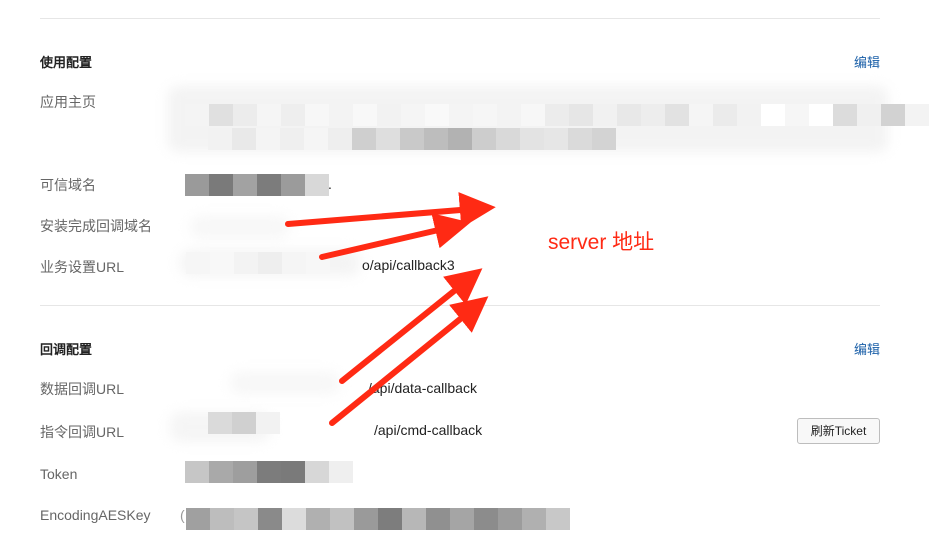 The width and height of the screenshot is (950, 548). Describe the element at coordinates (395, 236) in the screenshot. I see `arrow-from-business-url` at that location.